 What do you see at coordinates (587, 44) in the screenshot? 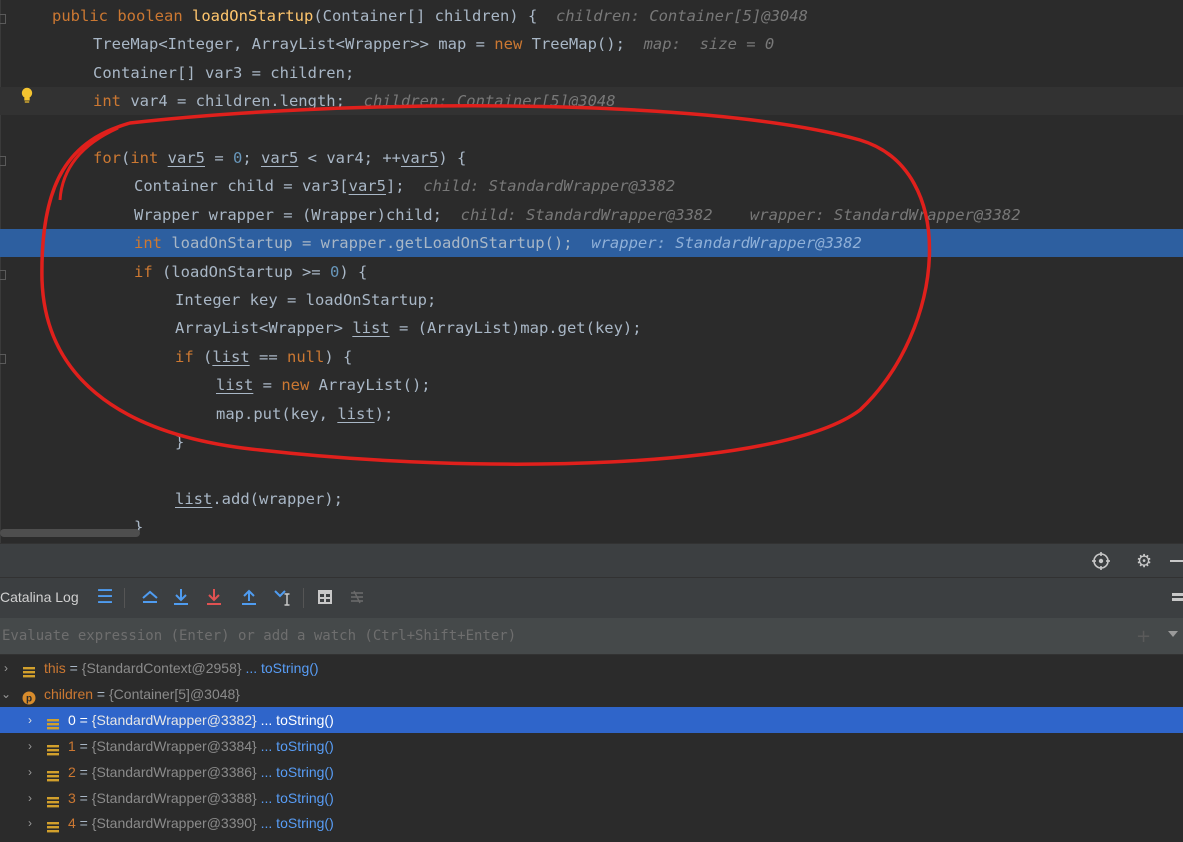
I see `code-token: TreeMap();` at bounding box center [587, 44].